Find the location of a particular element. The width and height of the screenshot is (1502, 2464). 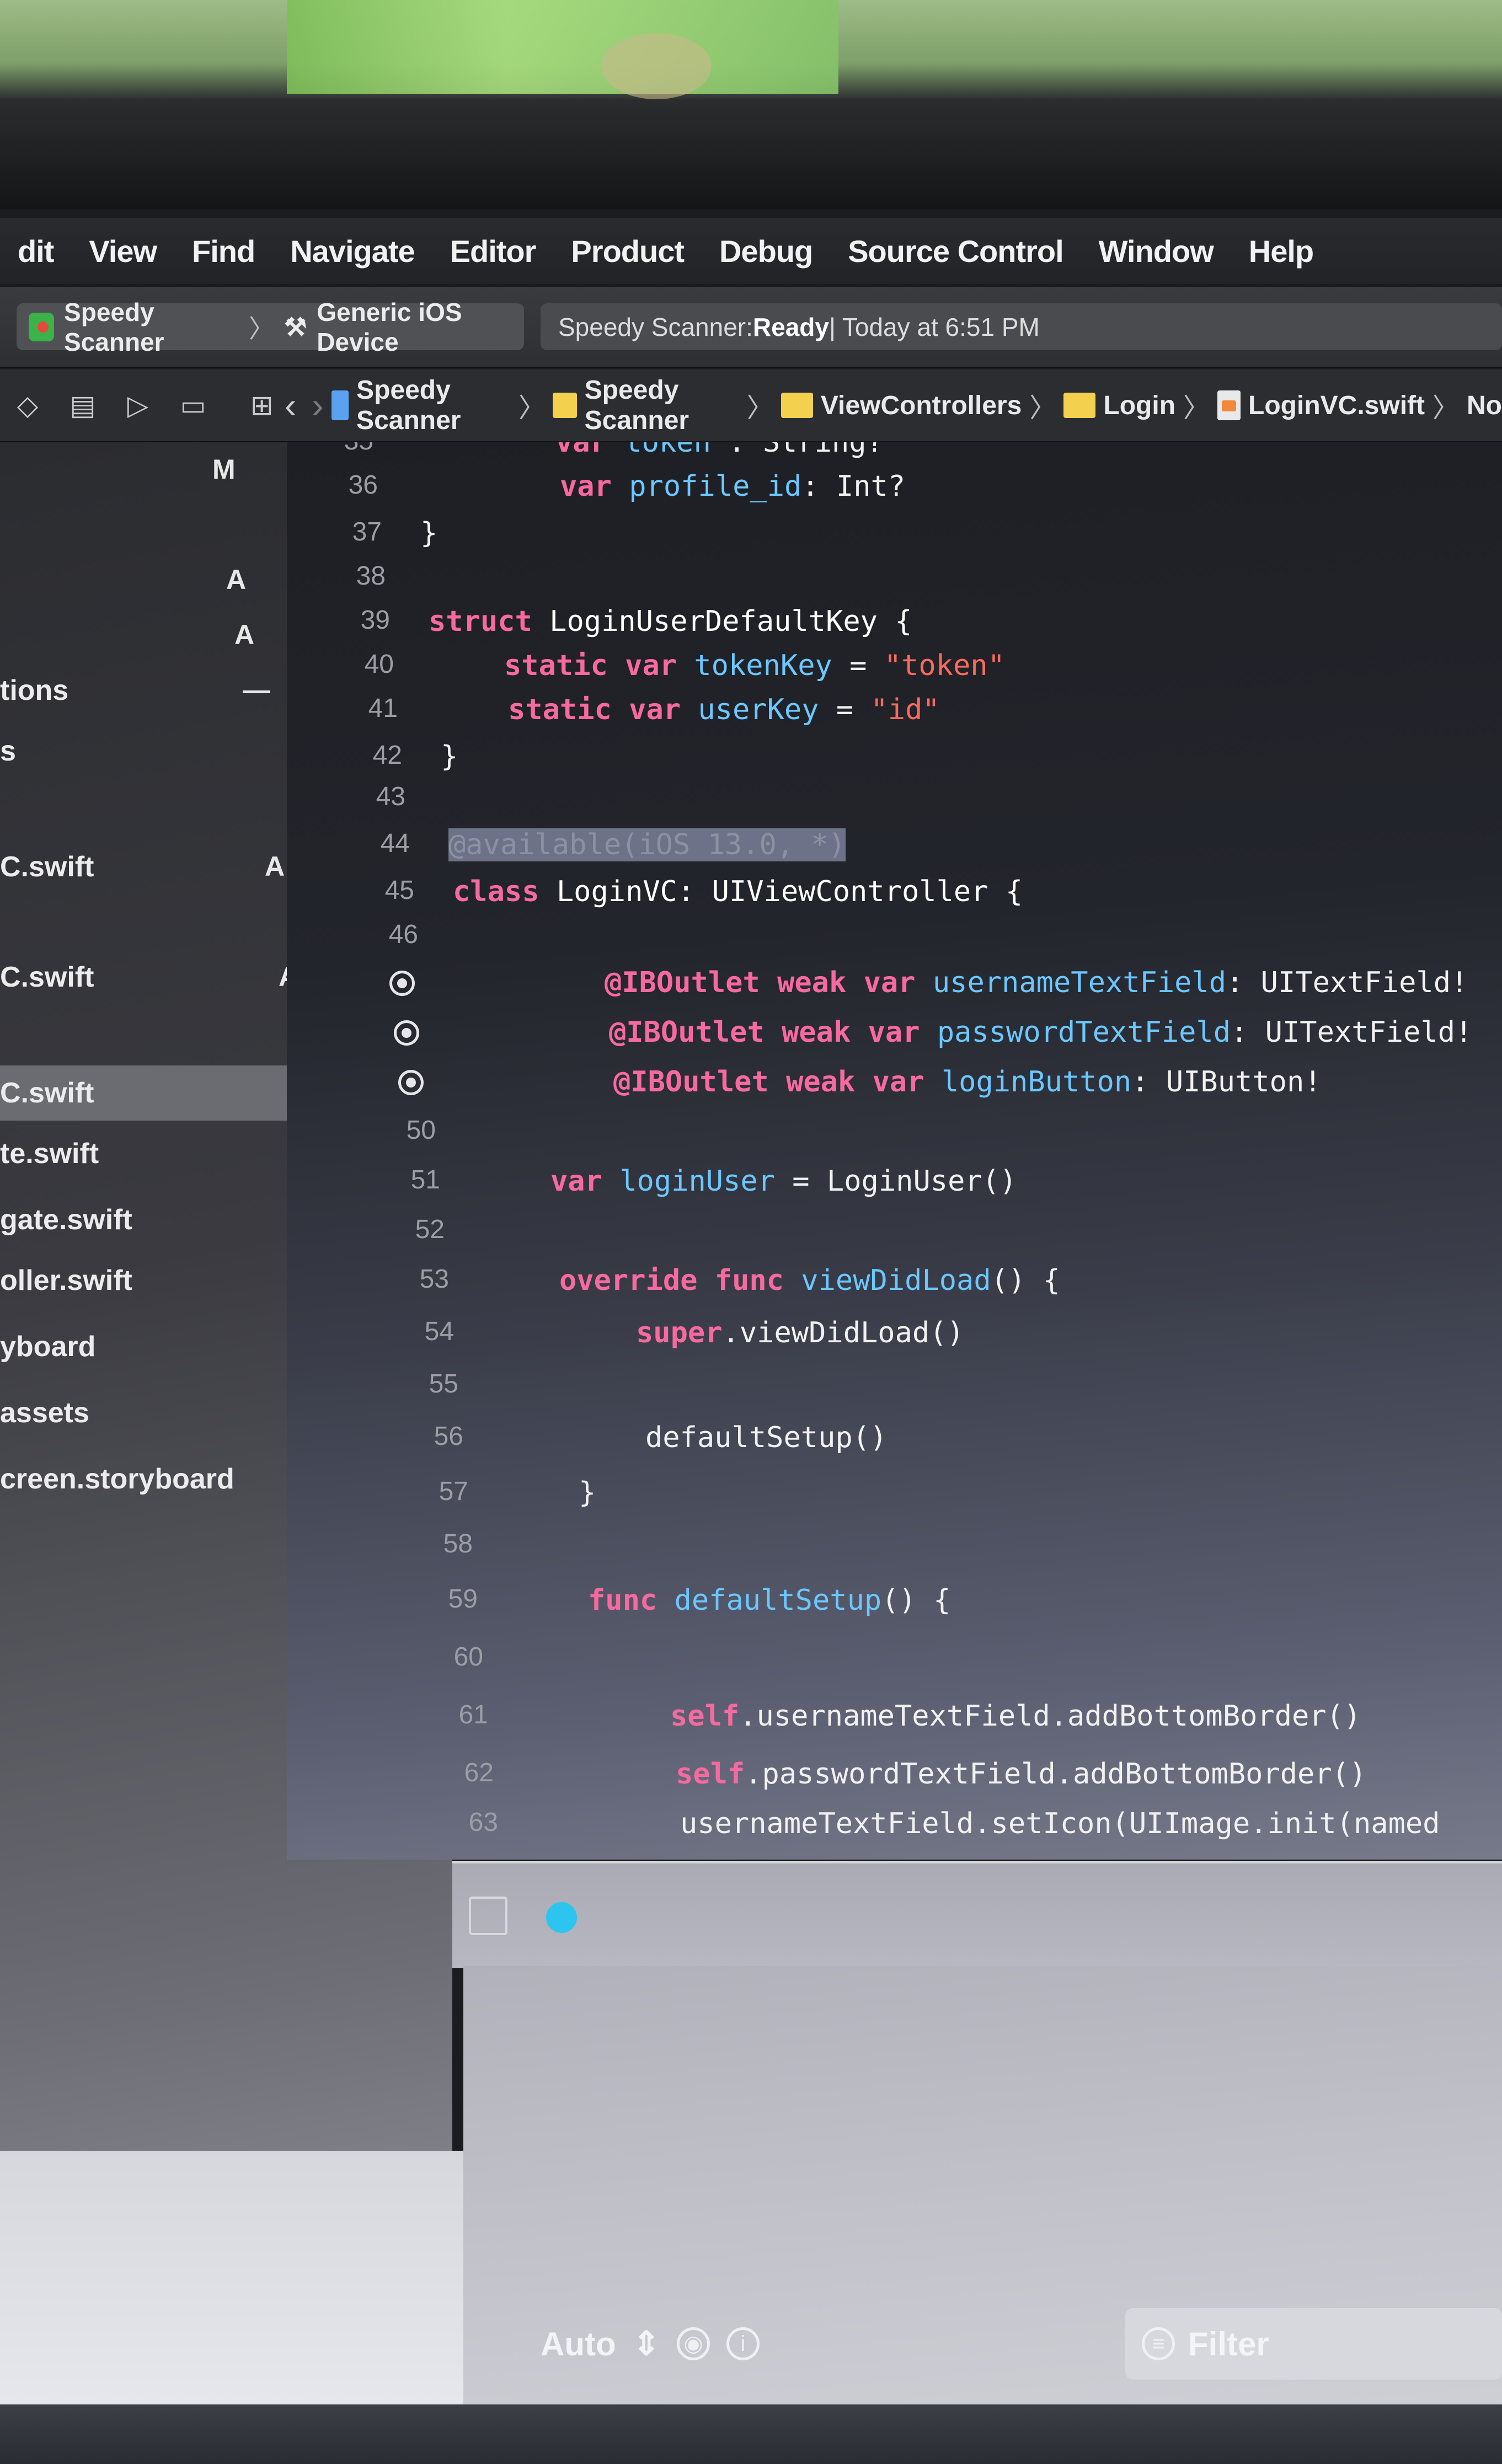

file-name: assets is located at coordinates (44, 1413).